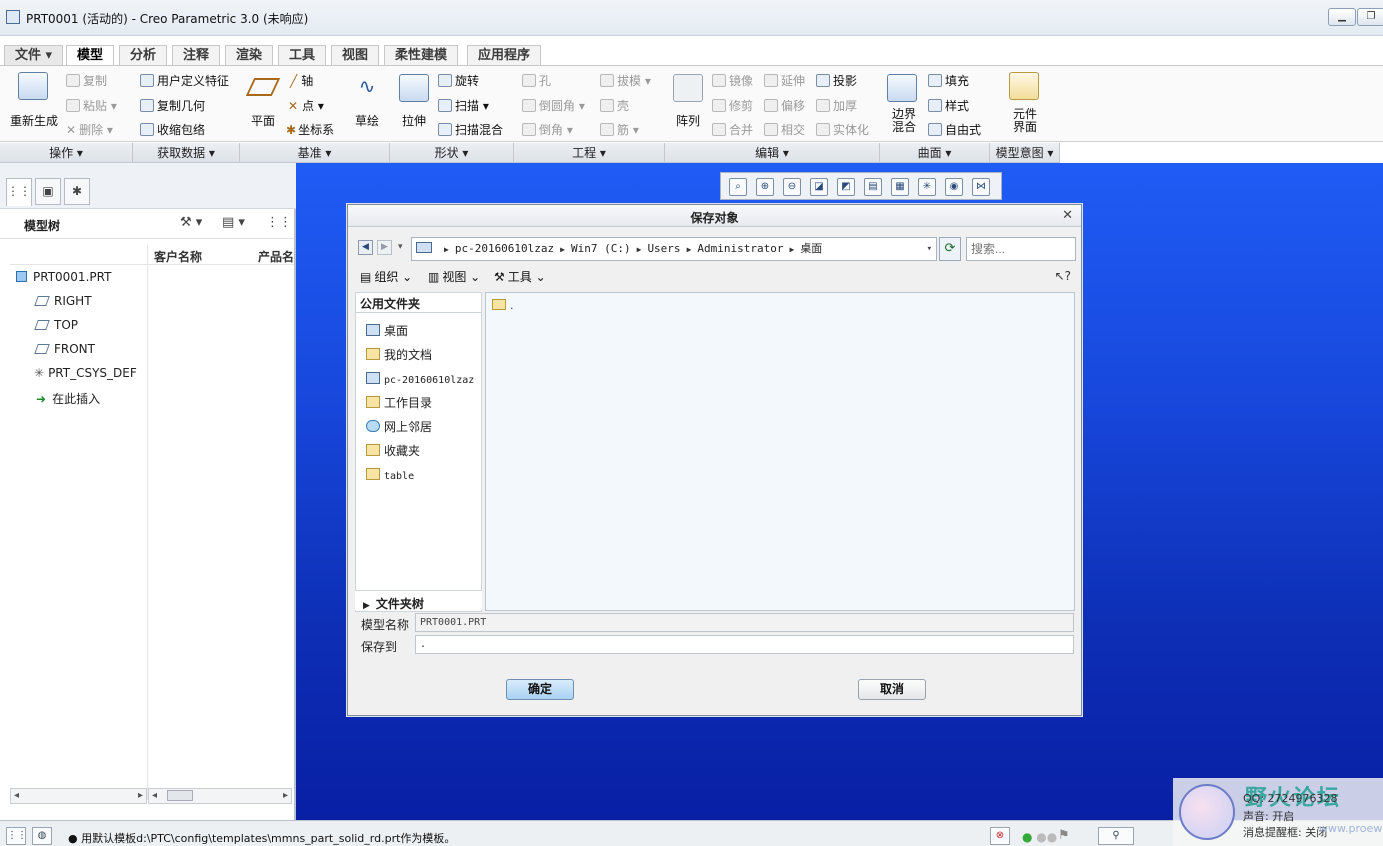 This screenshot has height=846, width=1383. Describe the element at coordinates (420, 379) in the screenshot. I see `place-computer: pc-20160610lzaz` at that location.